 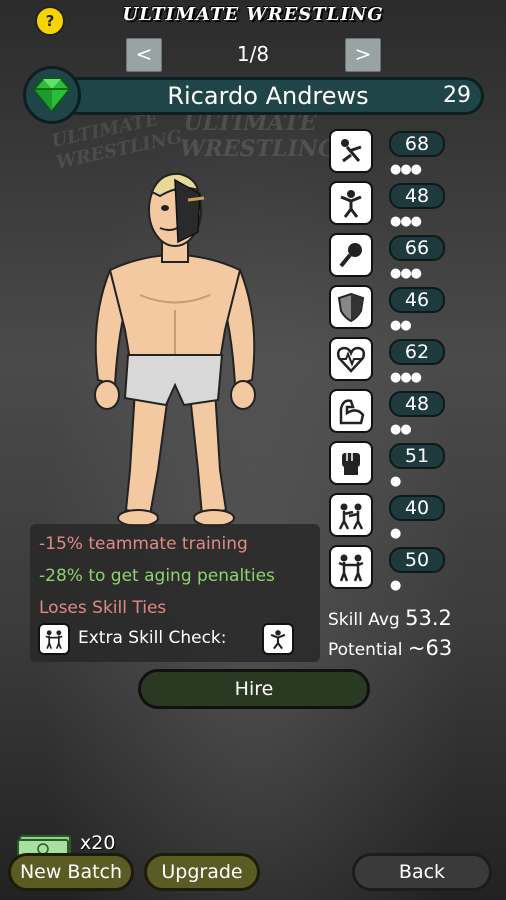 I want to click on wrestler-age: 29, so click(x=457, y=95).